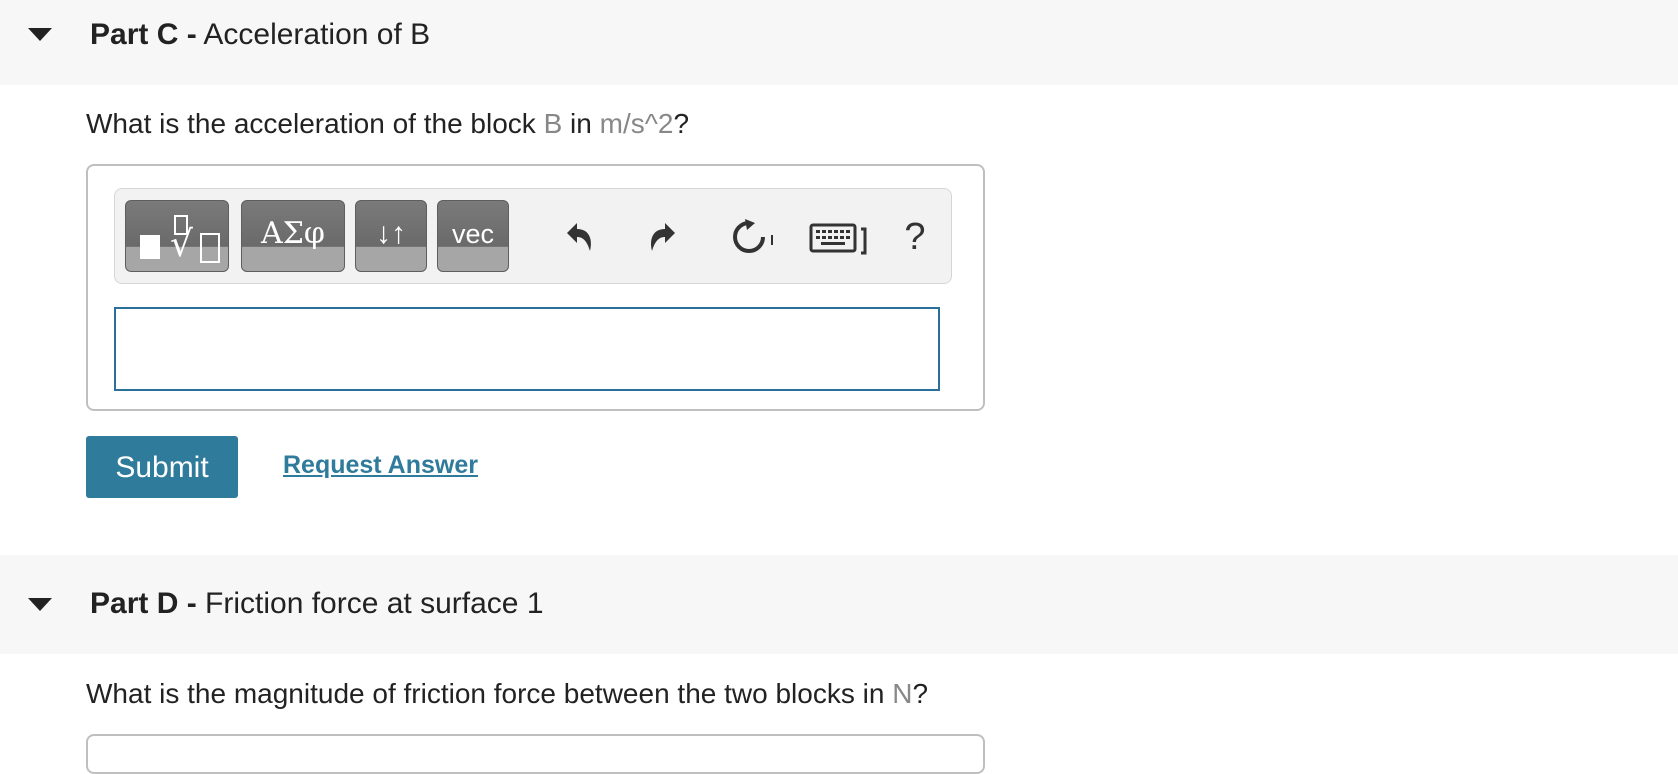 This screenshot has width=1678, height=774. What do you see at coordinates (374, 603) in the screenshot?
I see `part-d-title-text: Friction force at surface 1` at bounding box center [374, 603].